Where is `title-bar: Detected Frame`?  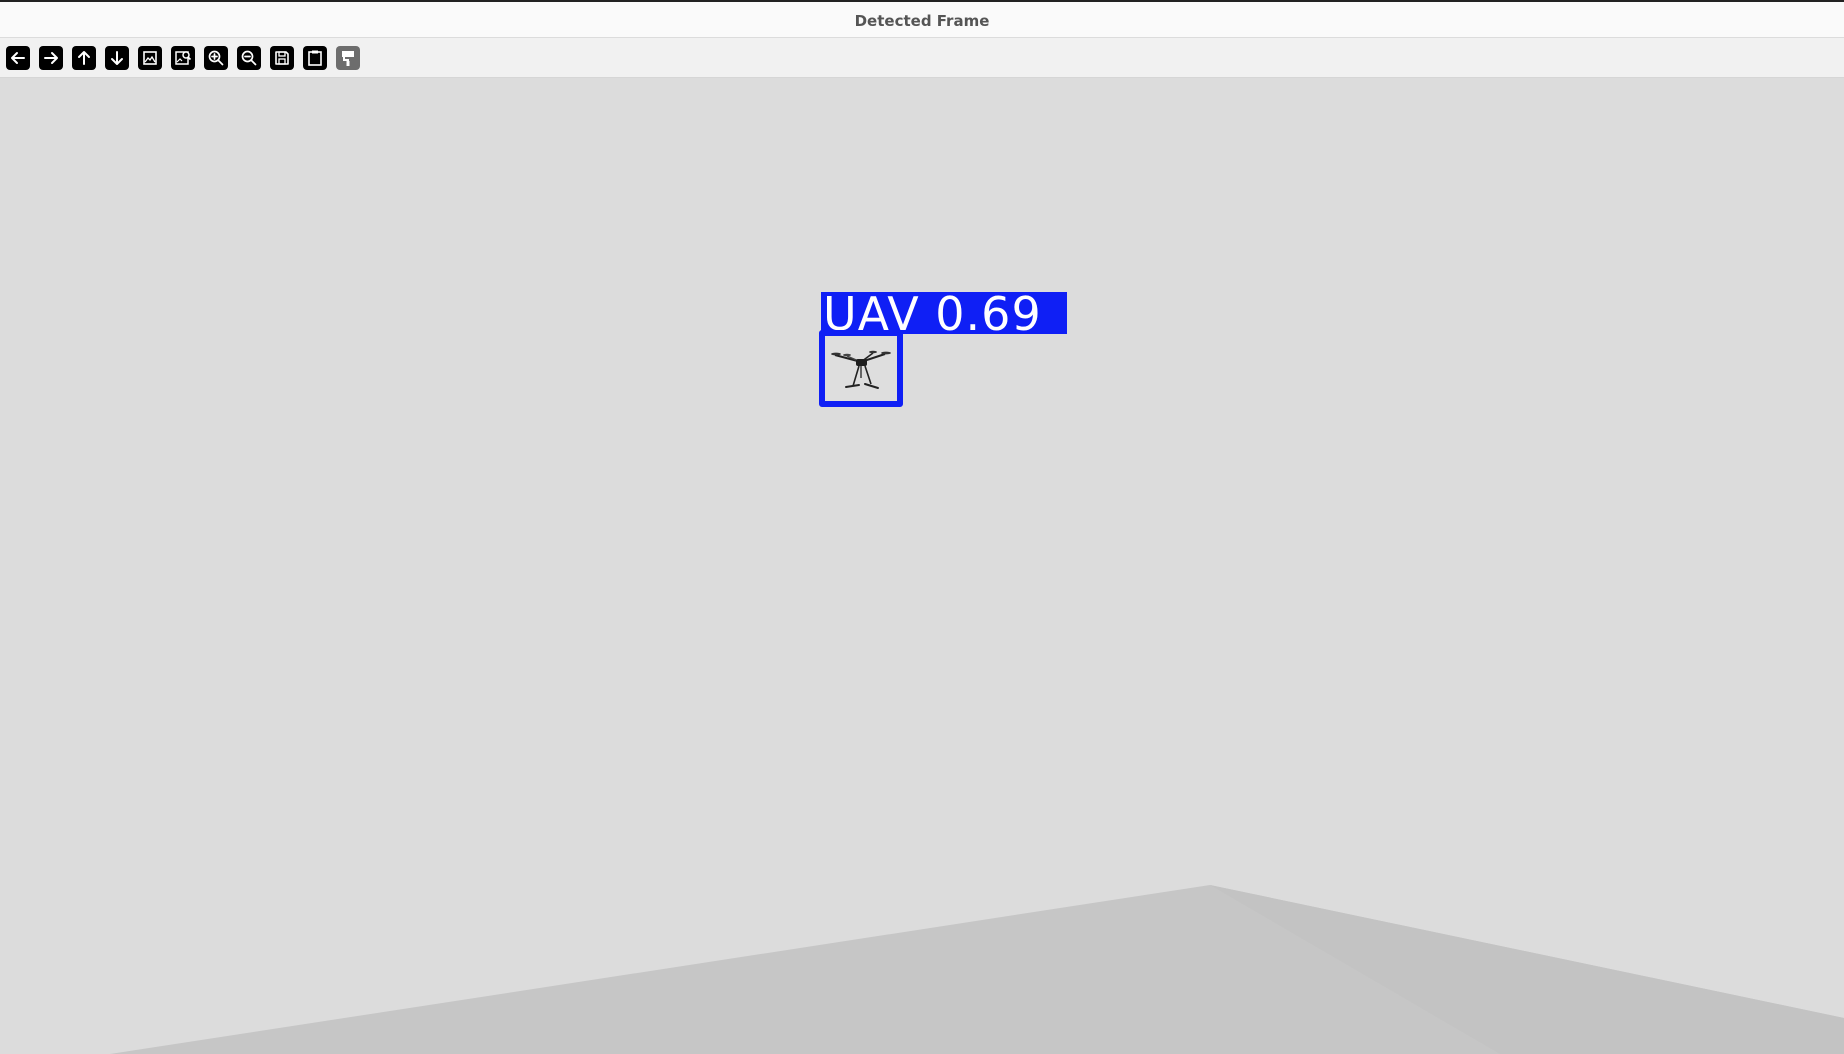 title-bar: Detected Frame is located at coordinates (922, 19).